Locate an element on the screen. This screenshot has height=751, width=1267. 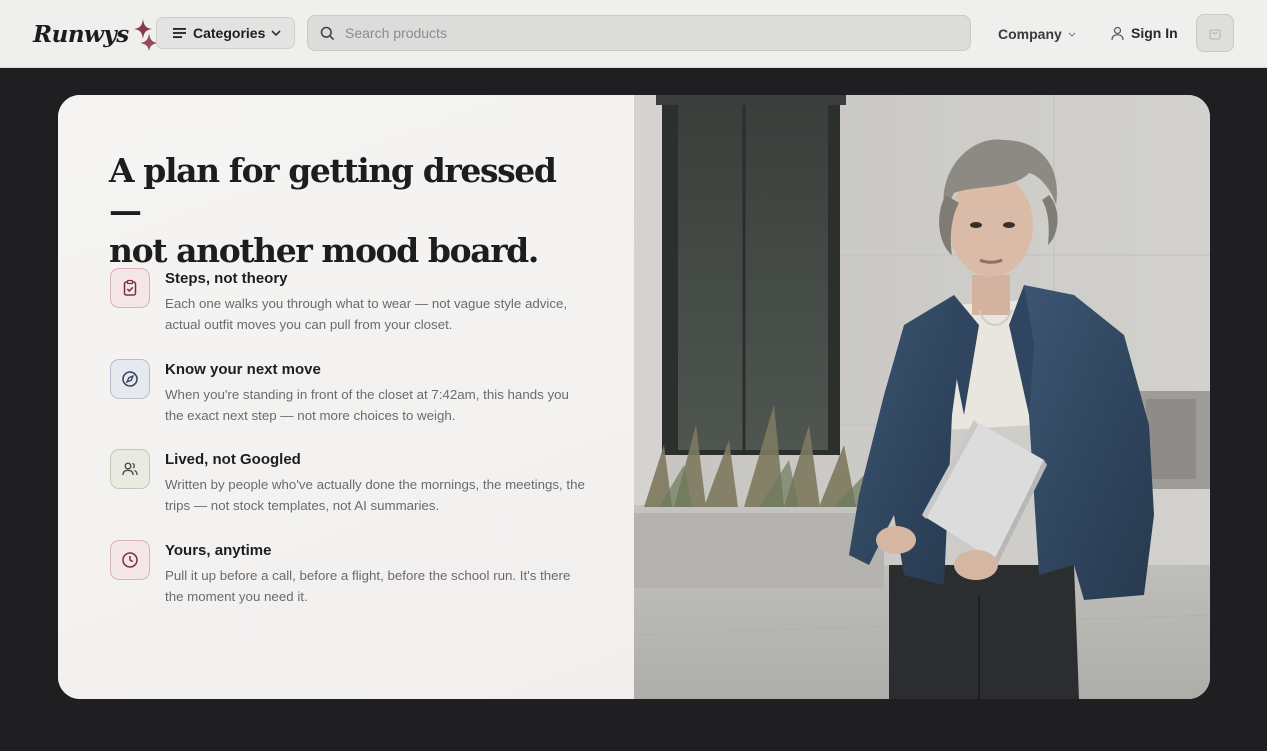
clock-icon is located at coordinates (130, 560).